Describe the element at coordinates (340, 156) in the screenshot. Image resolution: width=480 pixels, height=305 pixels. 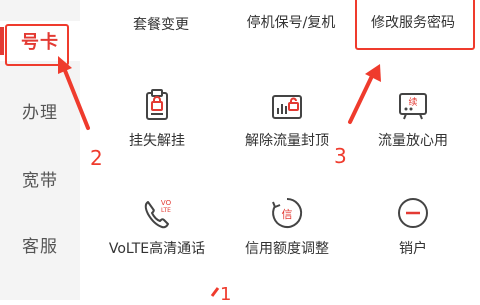
I see `step-number-3: 3` at that location.